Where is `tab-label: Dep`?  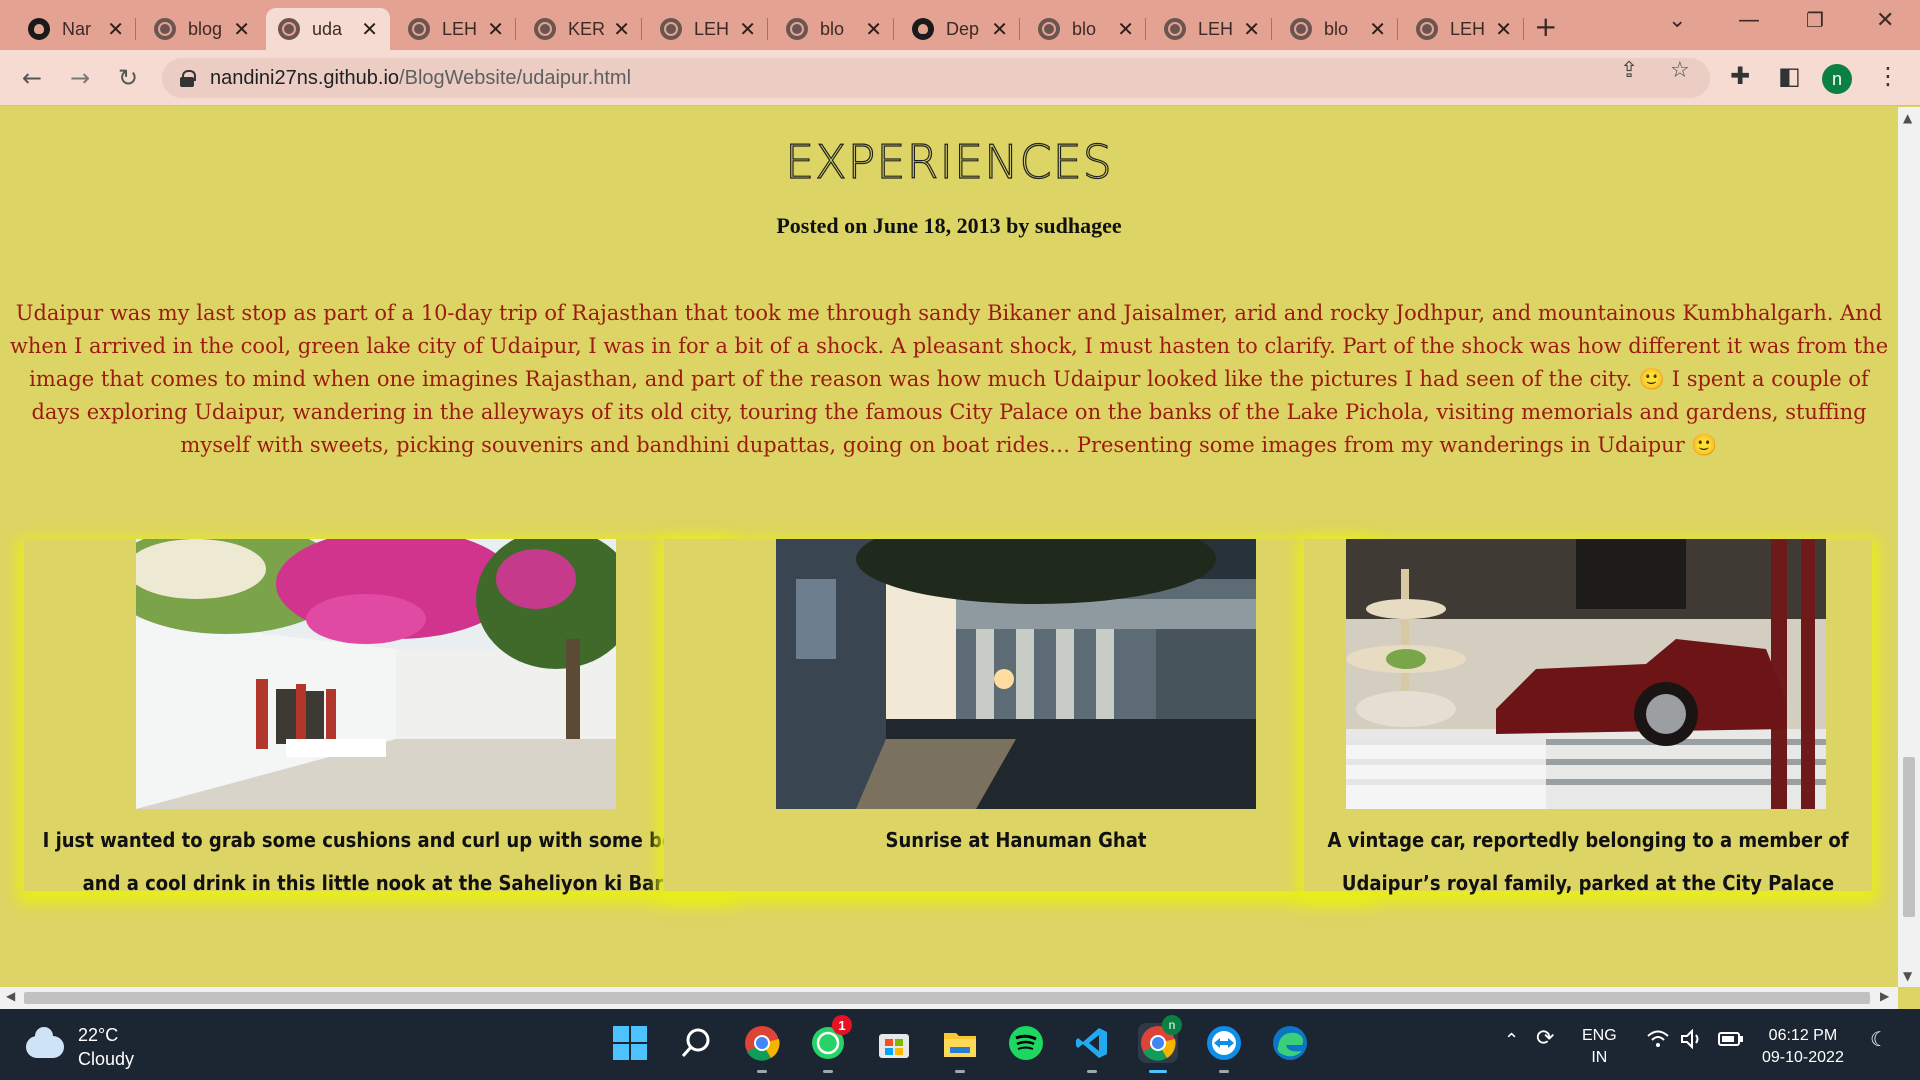 tab-label: Dep is located at coordinates (963, 28).